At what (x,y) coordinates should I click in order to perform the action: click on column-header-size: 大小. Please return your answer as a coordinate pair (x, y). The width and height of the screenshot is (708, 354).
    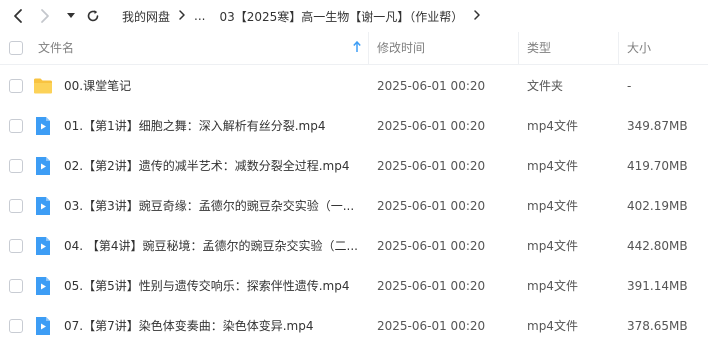
    Looking at the image, I should click on (639, 48).